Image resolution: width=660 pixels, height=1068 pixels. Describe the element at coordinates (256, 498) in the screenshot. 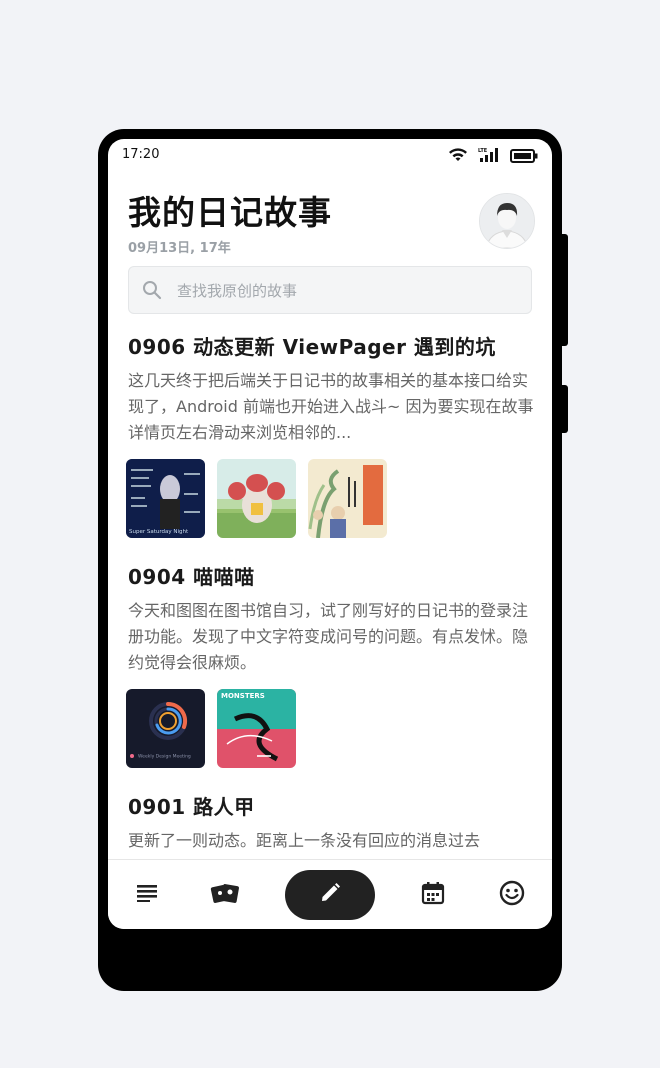

I see `monster-character-image` at that location.